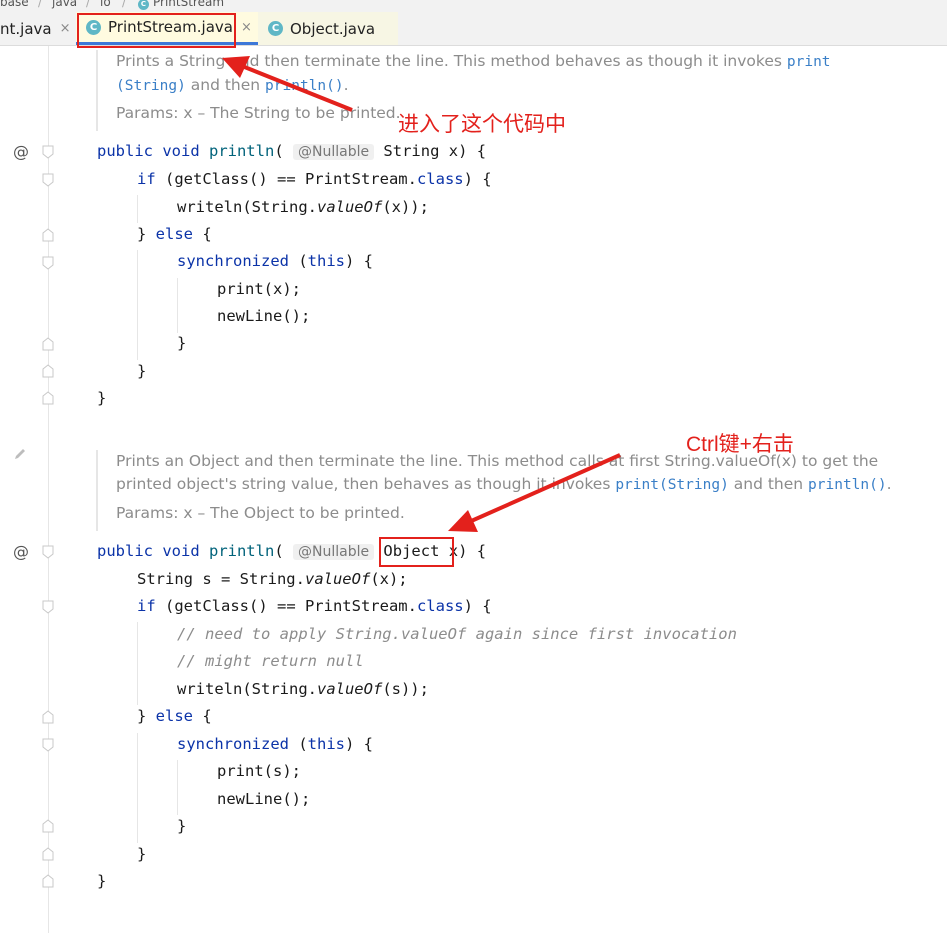  Describe the element at coordinates (540, 490) in the screenshot. I see `arrow-to-object` at that location.